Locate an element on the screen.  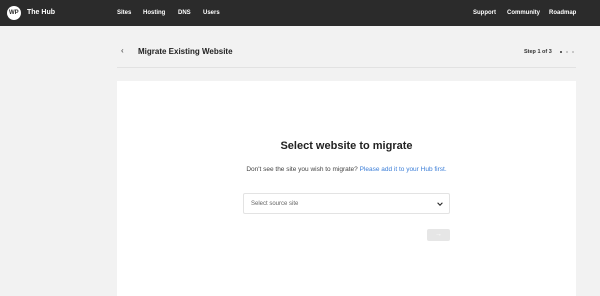
hub-logo-icon: WP is located at coordinates (14, 13).